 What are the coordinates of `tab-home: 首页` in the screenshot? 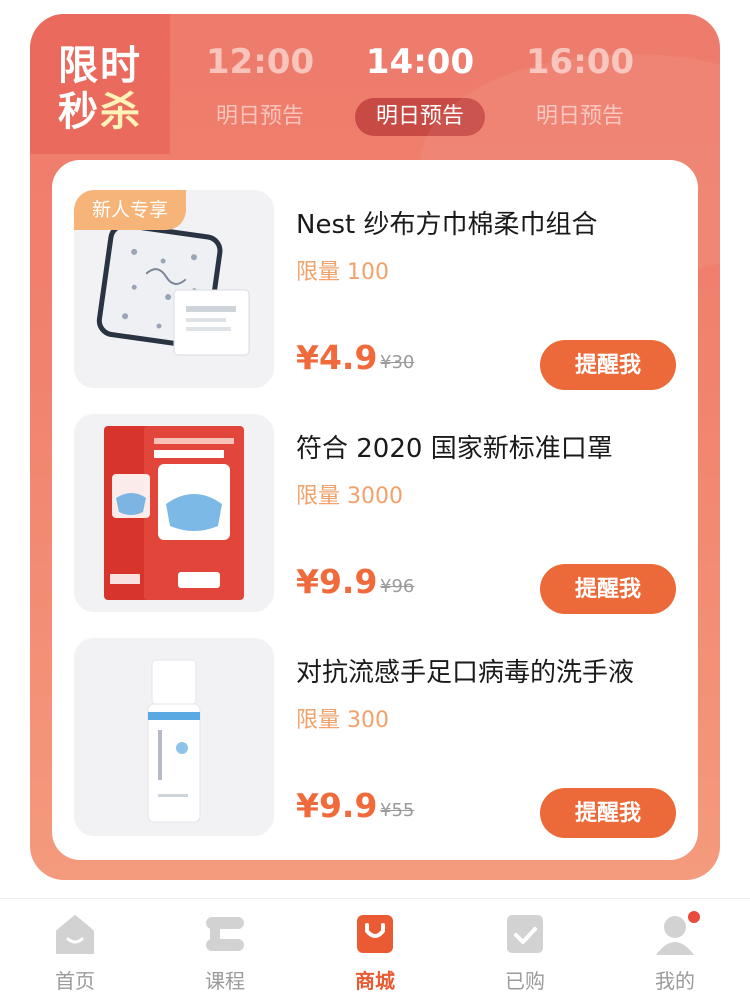 It's located at (75, 952).